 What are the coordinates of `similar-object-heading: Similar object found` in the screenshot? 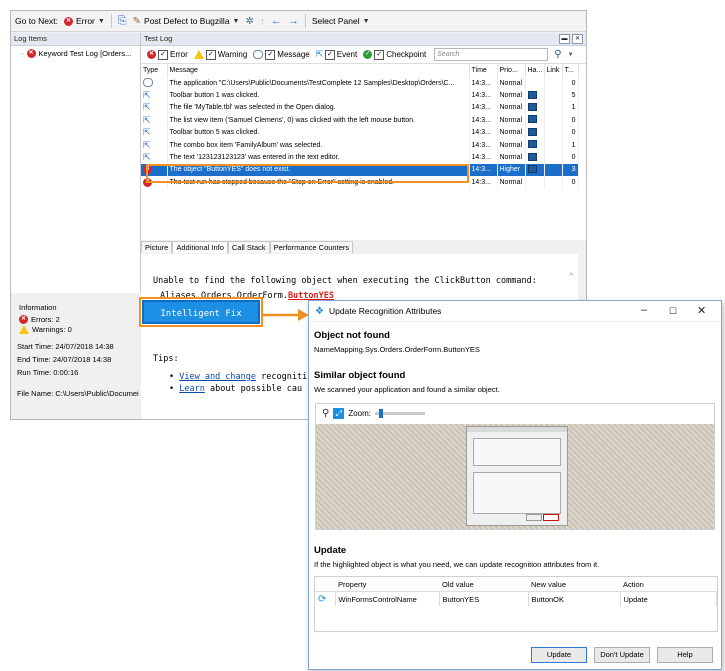 It's located at (360, 375).